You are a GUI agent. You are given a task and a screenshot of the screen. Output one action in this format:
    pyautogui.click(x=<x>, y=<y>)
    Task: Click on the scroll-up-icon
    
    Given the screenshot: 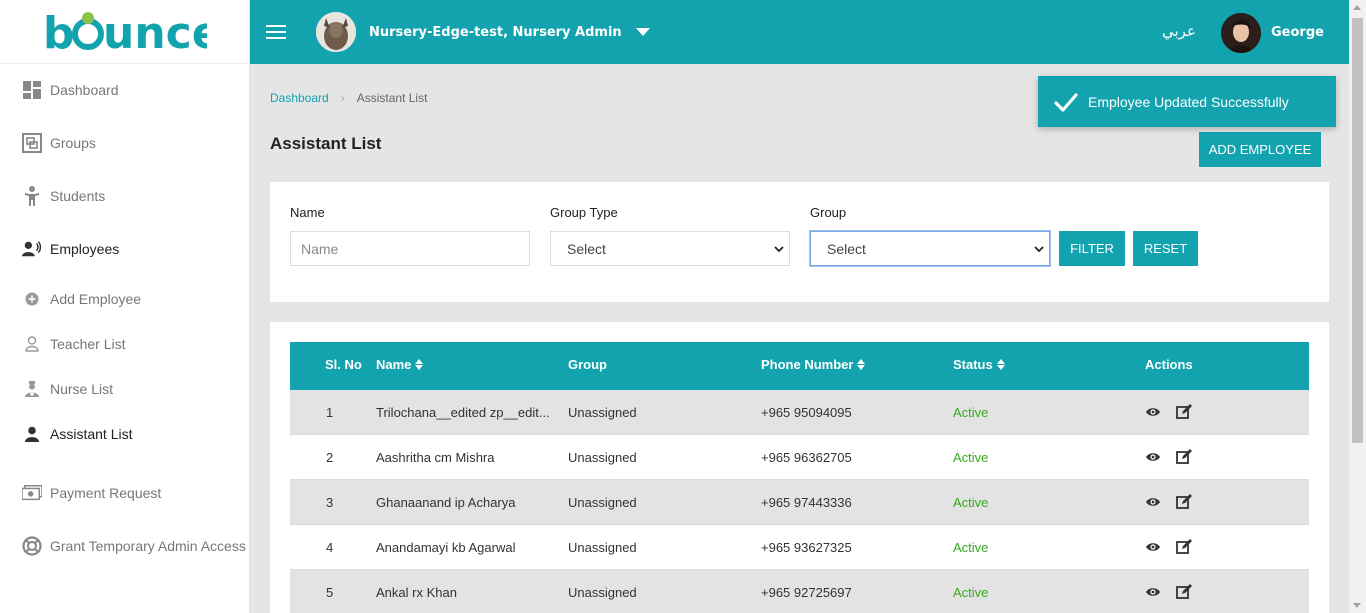 What is the action you would take?
    pyautogui.click(x=1357, y=7)
    